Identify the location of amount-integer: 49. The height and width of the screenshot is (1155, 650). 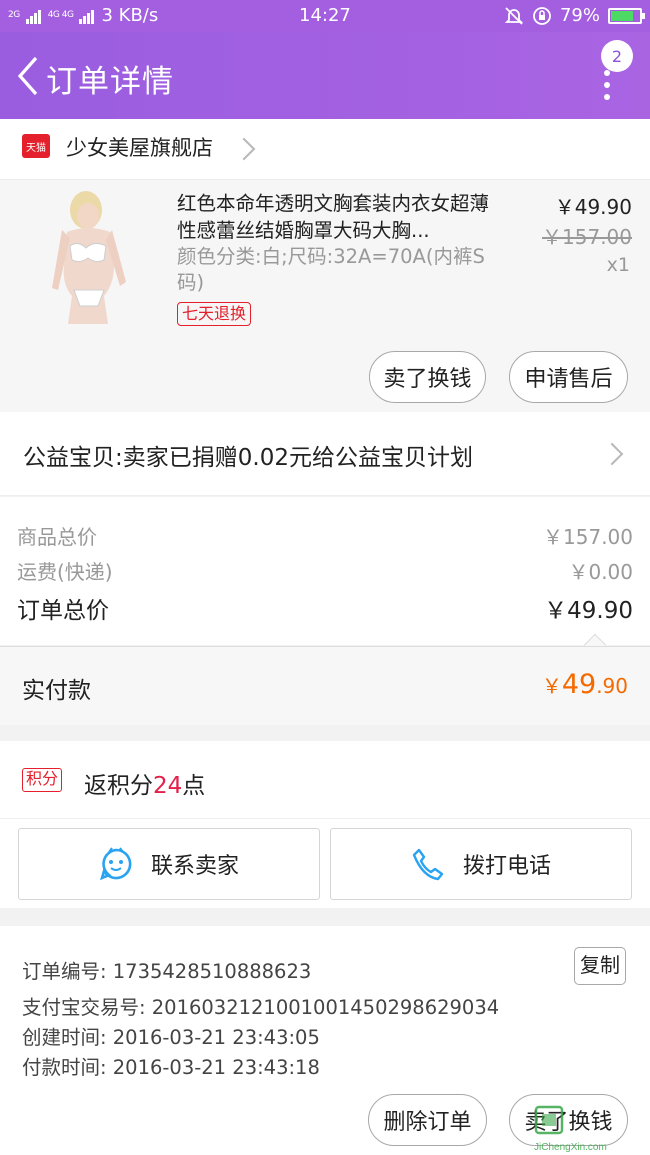
(579, 684).